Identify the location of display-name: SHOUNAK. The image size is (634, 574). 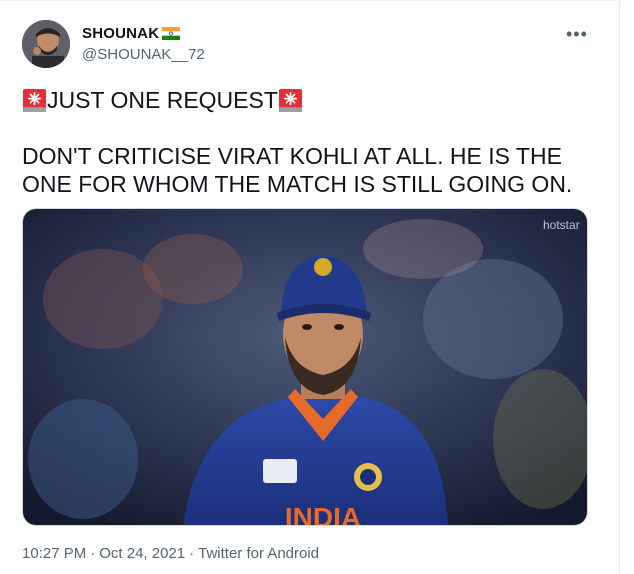
(120, 33).